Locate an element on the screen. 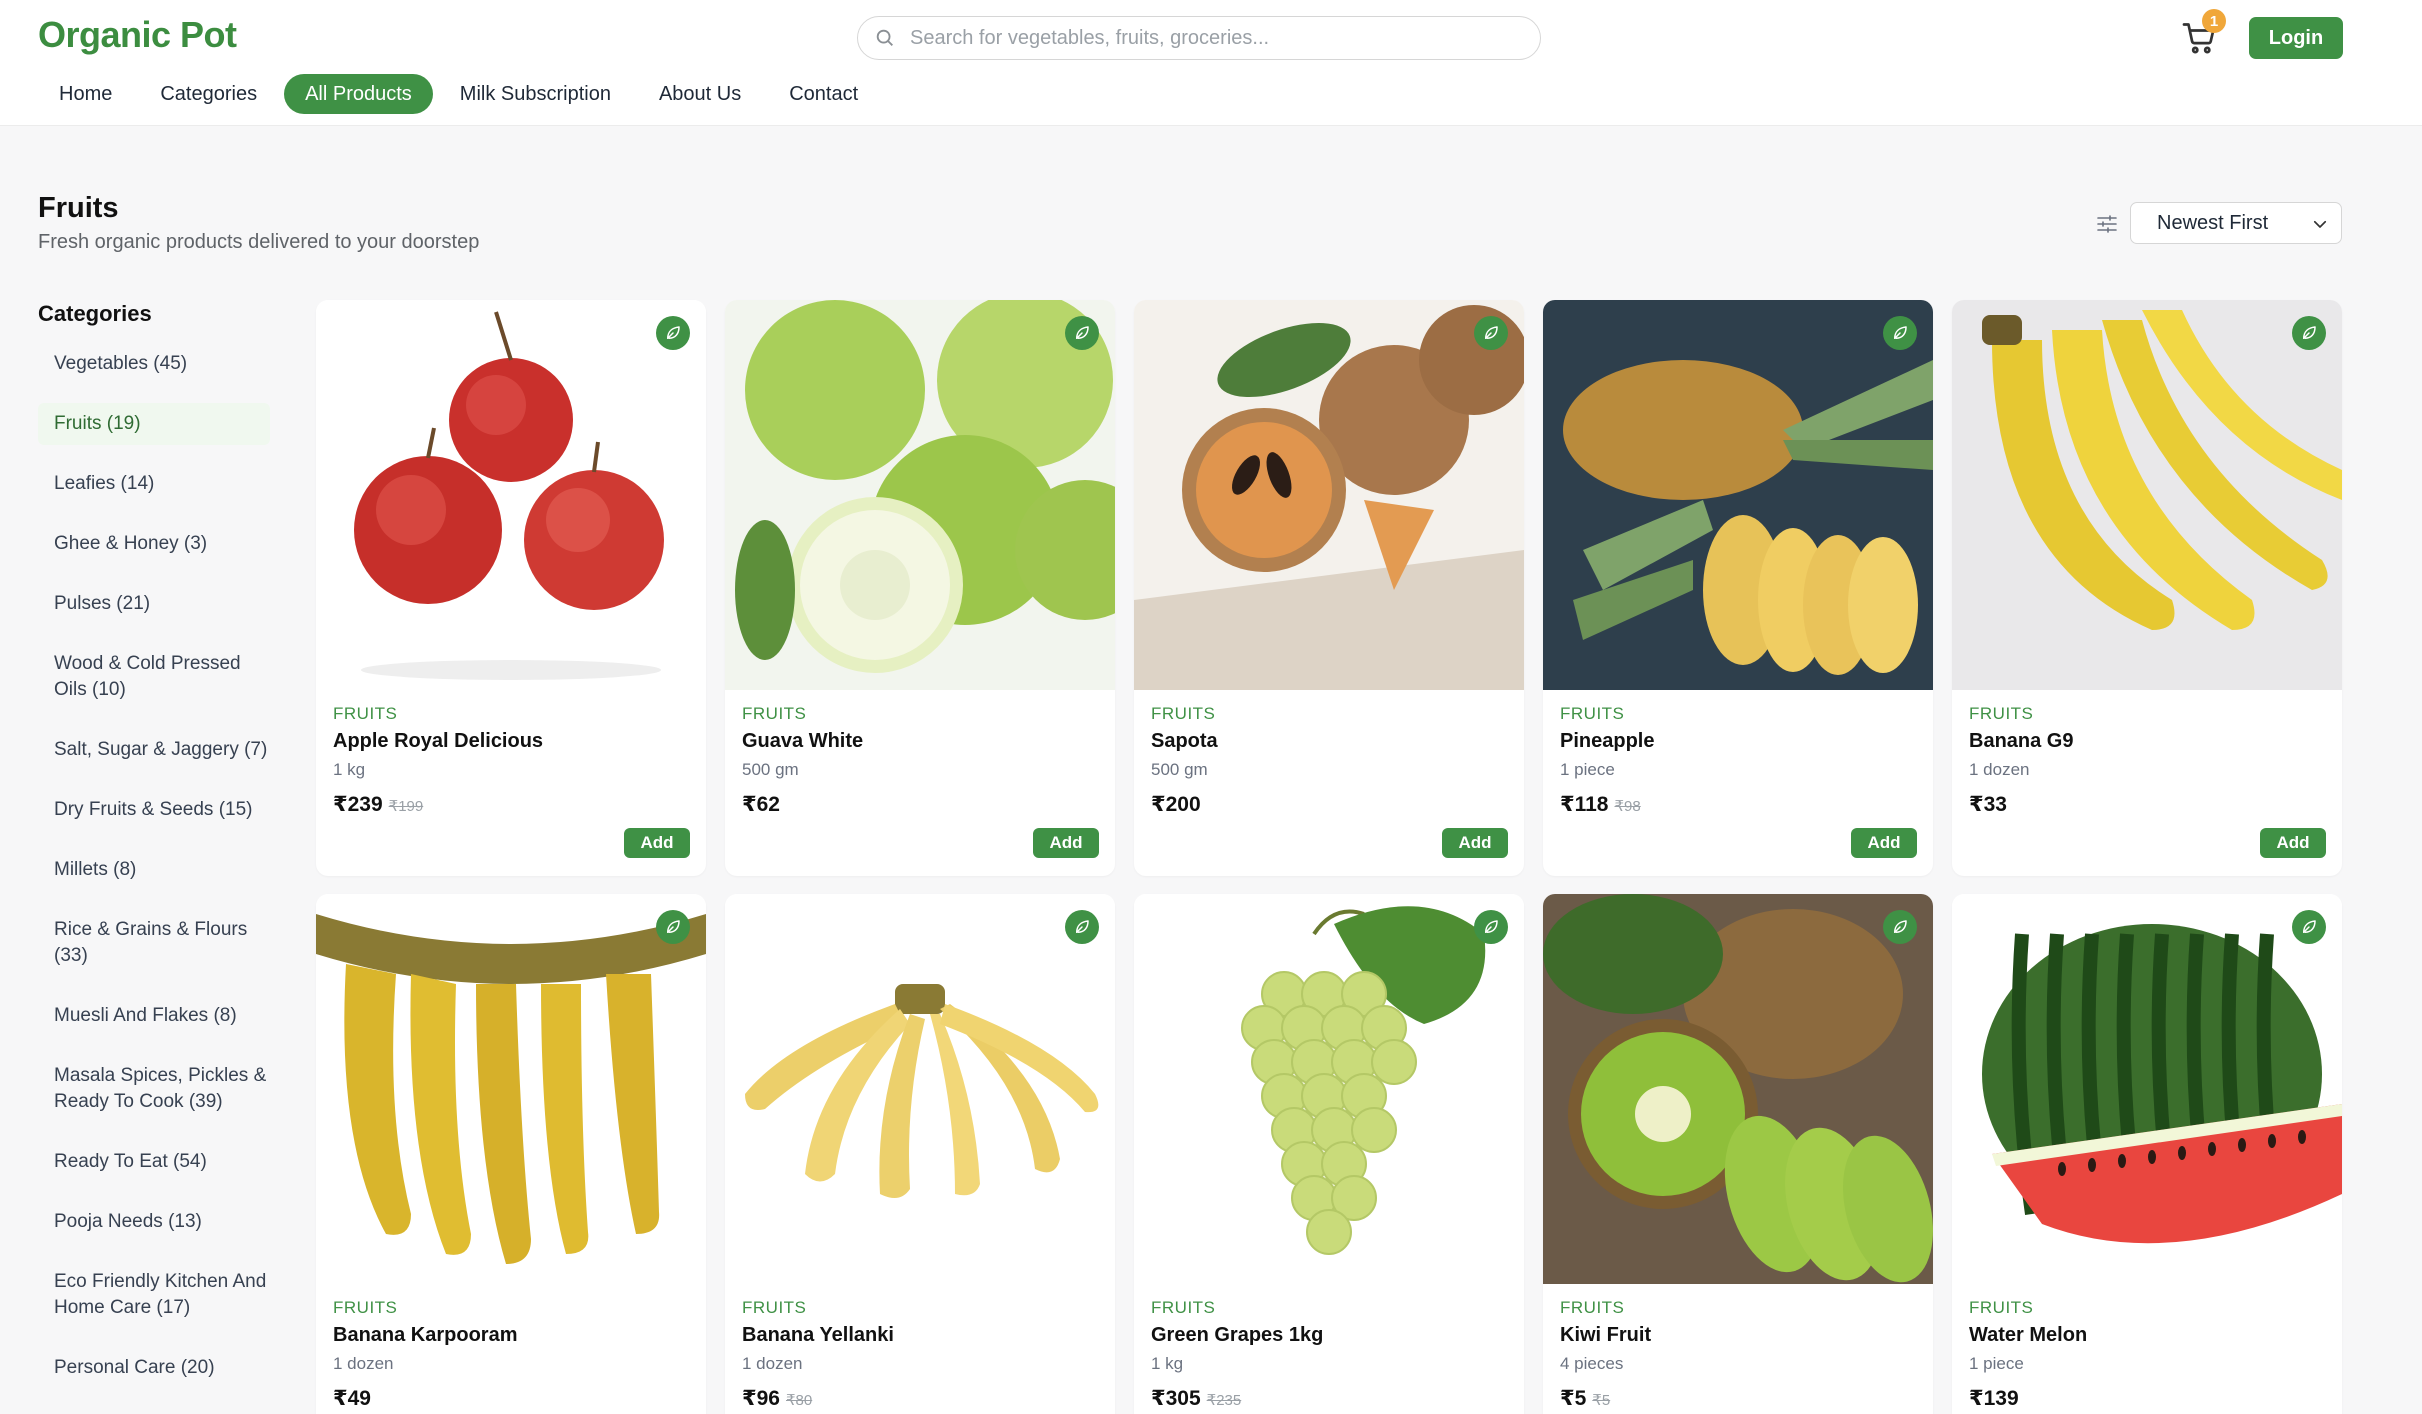 This screenshot has width=2422, height=1414. sidebar-category-item: Salt, Sugar & Jaggery (7) is located at coordinates (154, 750).